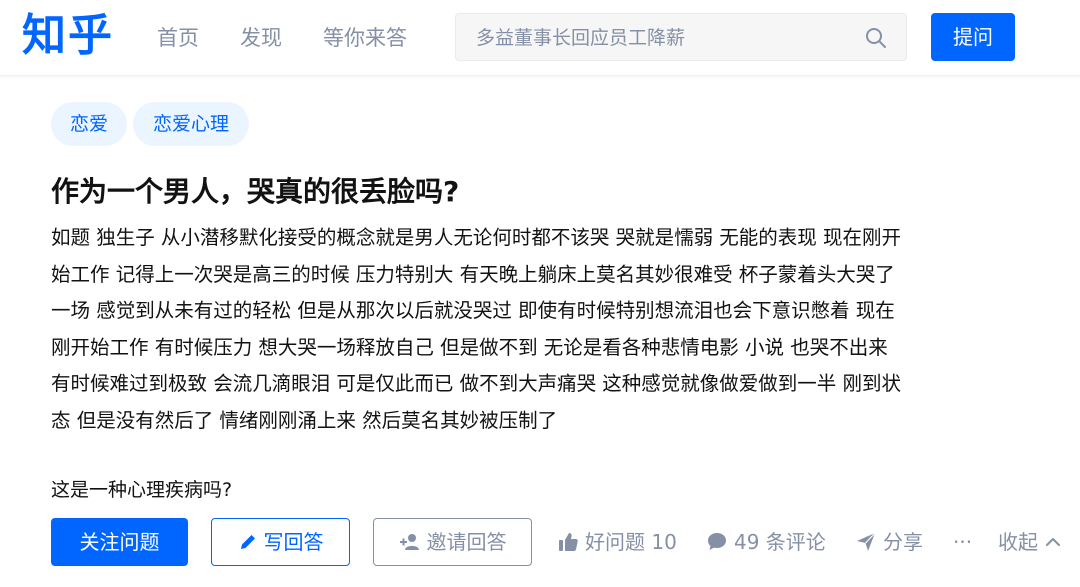  I want to click on add-user-icon, so click(409, 542).